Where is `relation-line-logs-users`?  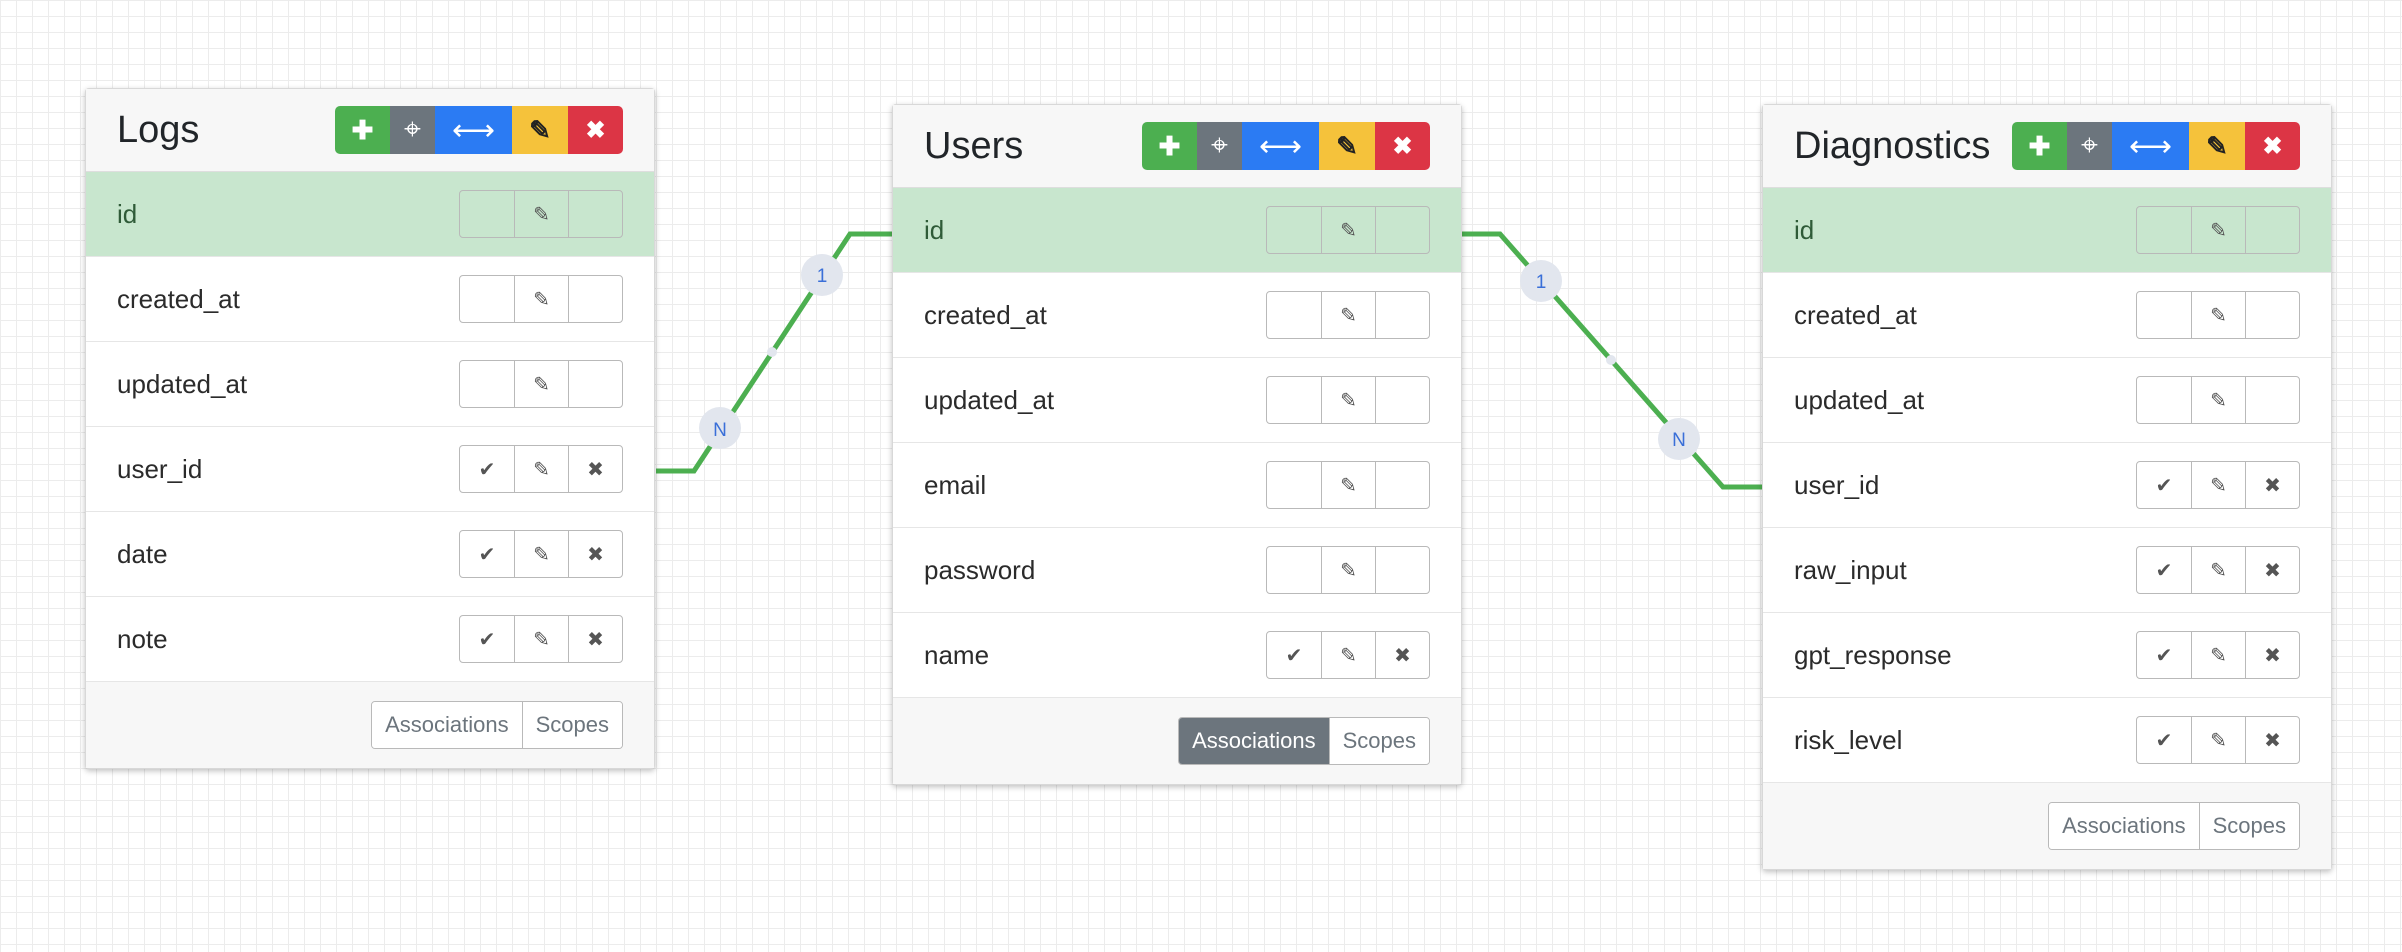
relation-line-logs-users is located at coordinates (774, 352).